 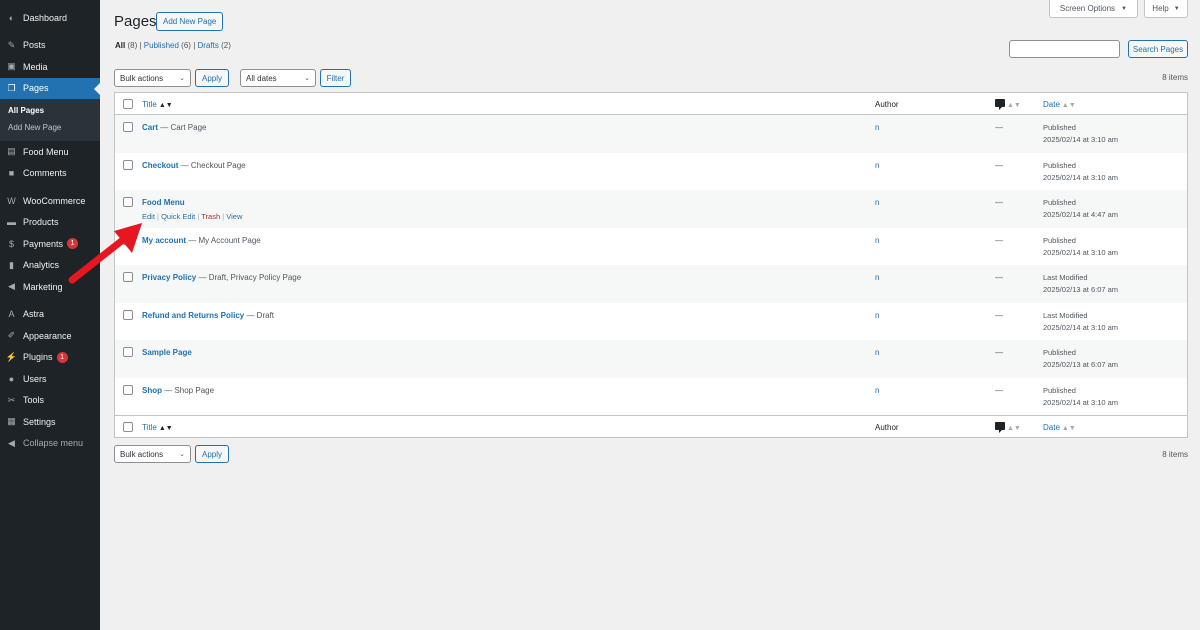 What do you see at coordinates (50, 379) in the screenshot?
I see `sidebar-item-users: ● Users` at bounding box center [50, 379].